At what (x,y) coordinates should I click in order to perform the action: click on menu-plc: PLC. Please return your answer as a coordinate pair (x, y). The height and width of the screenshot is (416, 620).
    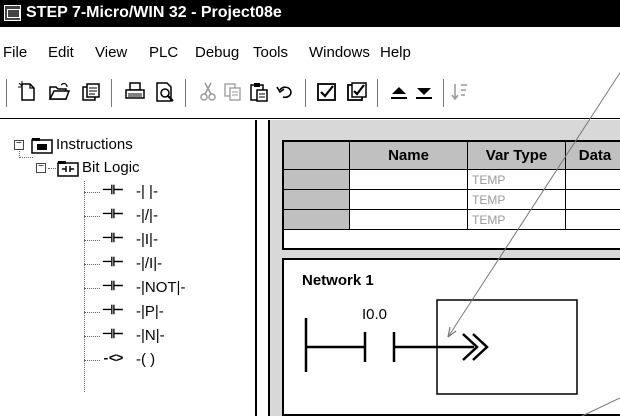
    Looking at the image, I should click on (163, 52).